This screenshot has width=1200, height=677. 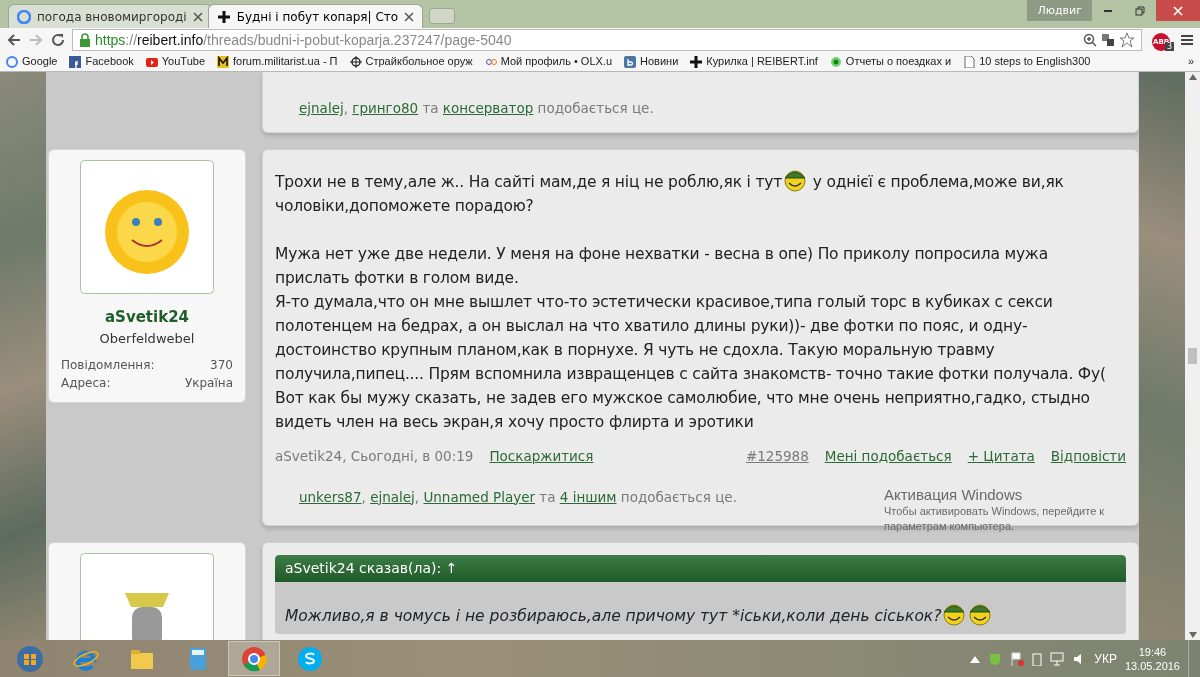 What do you see at coordinates (310, 658) in the screenshot?
I see `skype-icon` at bounding box center [310, 658].